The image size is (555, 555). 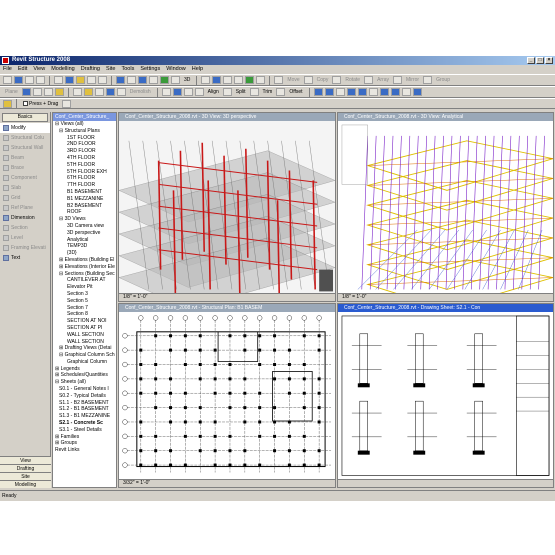 I want to click on browser-tree-item: Elevator Pit, so click(x=84, y=287).